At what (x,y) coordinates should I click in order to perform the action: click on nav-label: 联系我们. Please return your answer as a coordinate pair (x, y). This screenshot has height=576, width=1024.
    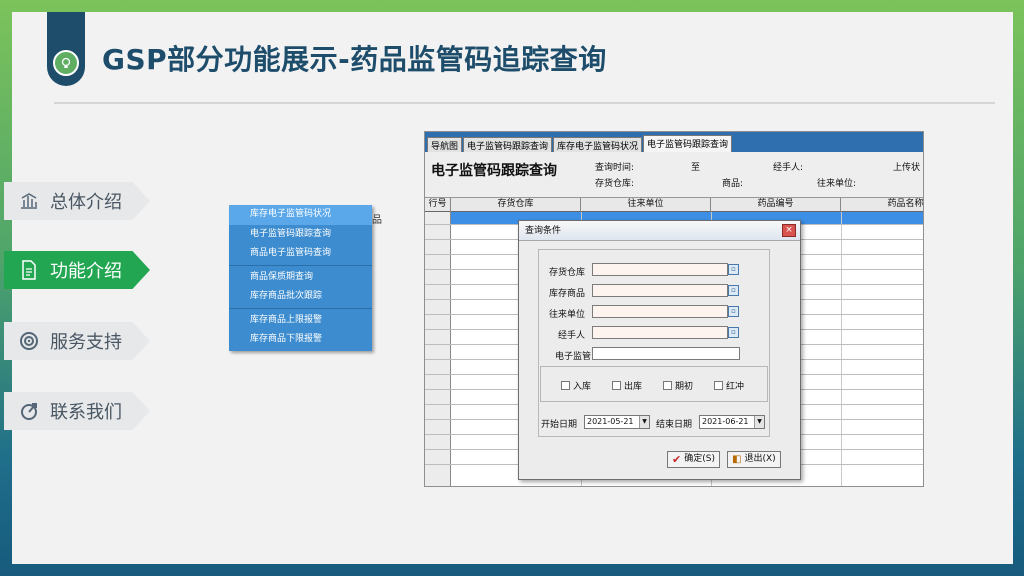
    Looking at the image, I should click on (86, 412).